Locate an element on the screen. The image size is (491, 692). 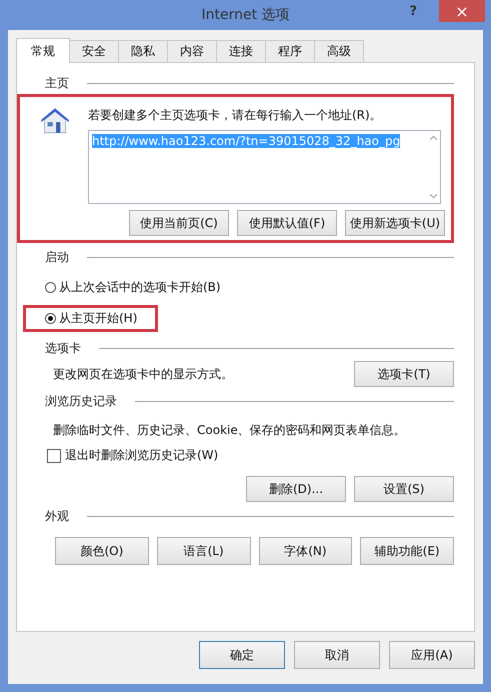
tab: 内容 is located at coordinates (192, 51).